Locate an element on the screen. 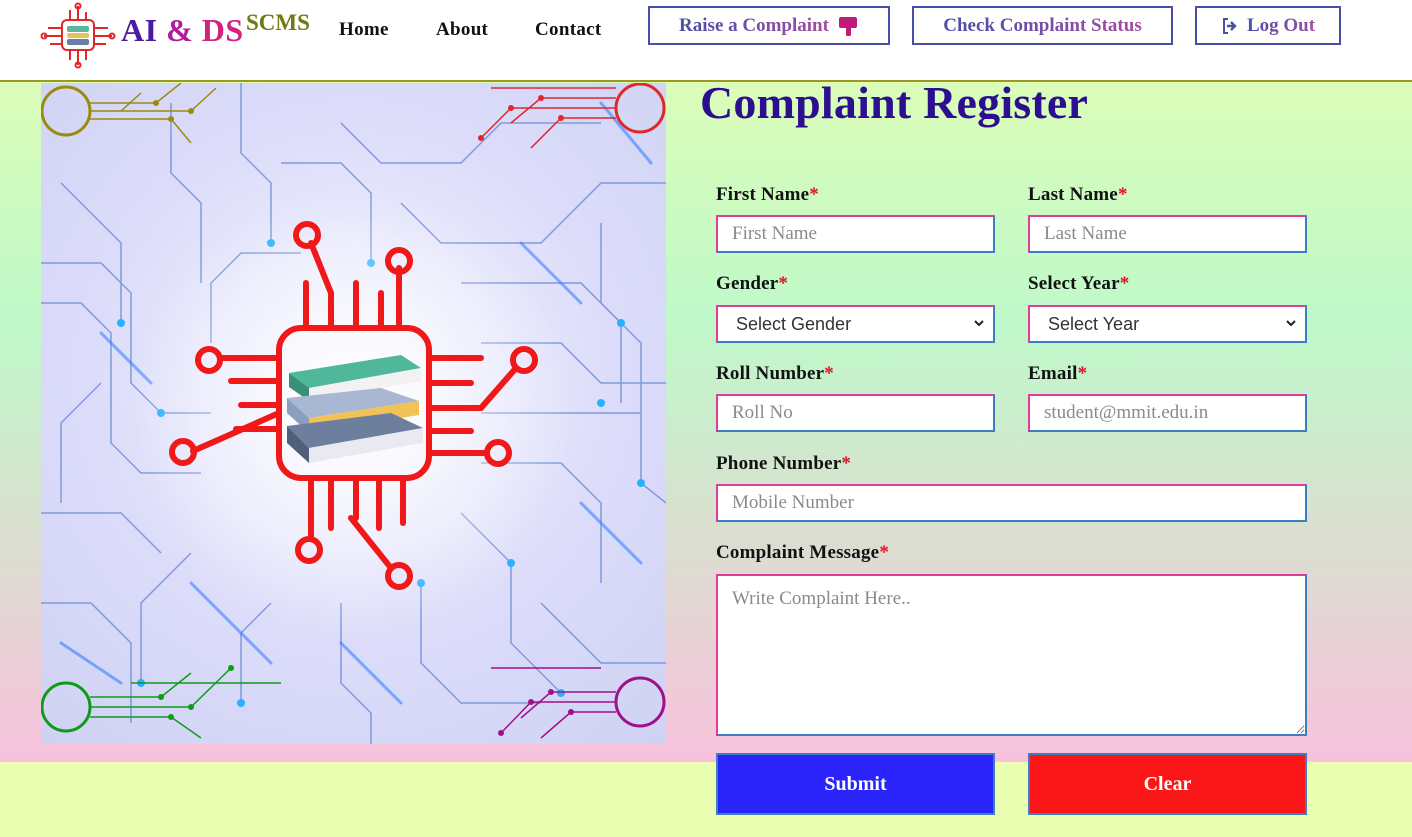  year-select: Select Year is located at coordinates (1167, 324).